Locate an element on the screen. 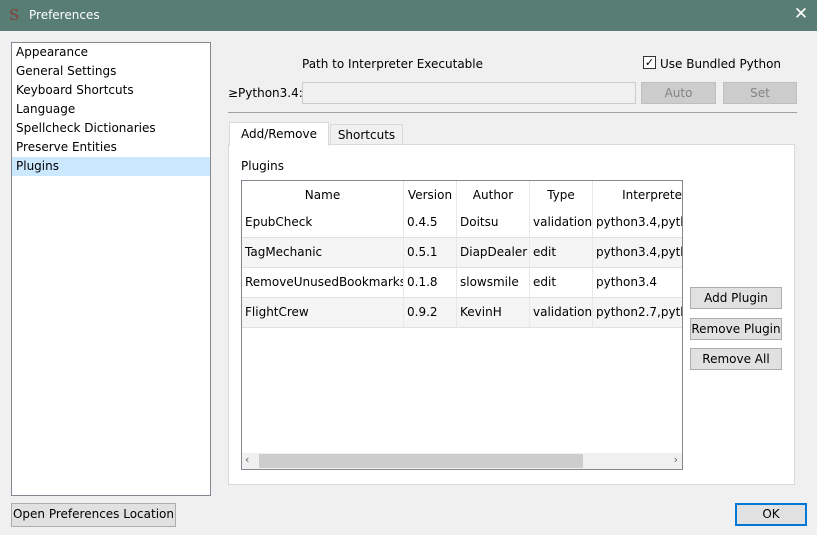 Image resolution: width=817 pixels, height=535 pixels. remove-plugin-button: Remove Plugin is located at coordinates (736, 329).